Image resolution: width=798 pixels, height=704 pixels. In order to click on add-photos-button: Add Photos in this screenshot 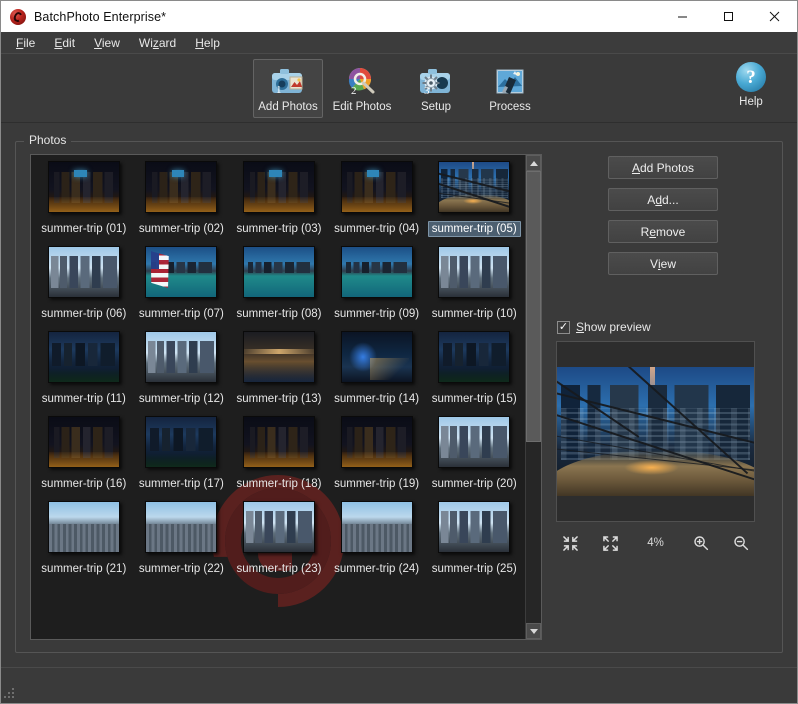, I will do `click(663, 167)`.